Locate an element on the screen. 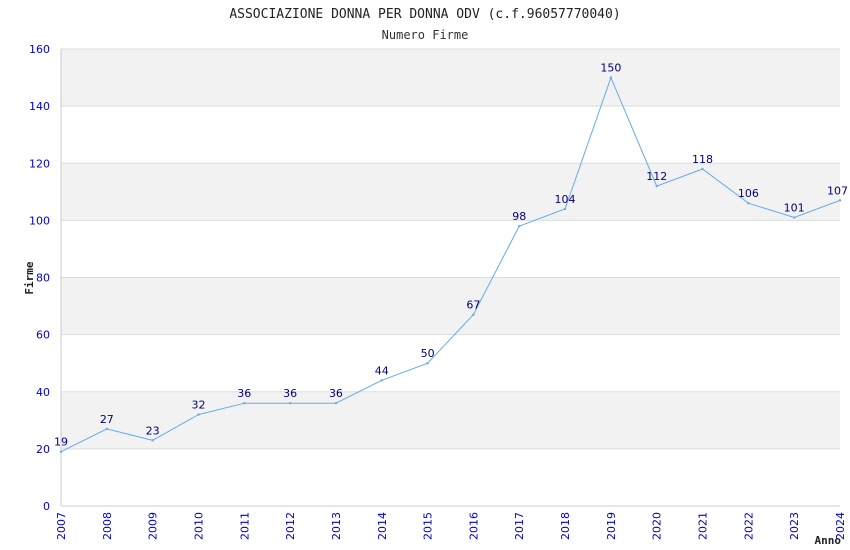  y-axis-title: Firme is located at coordinates (29, 277).